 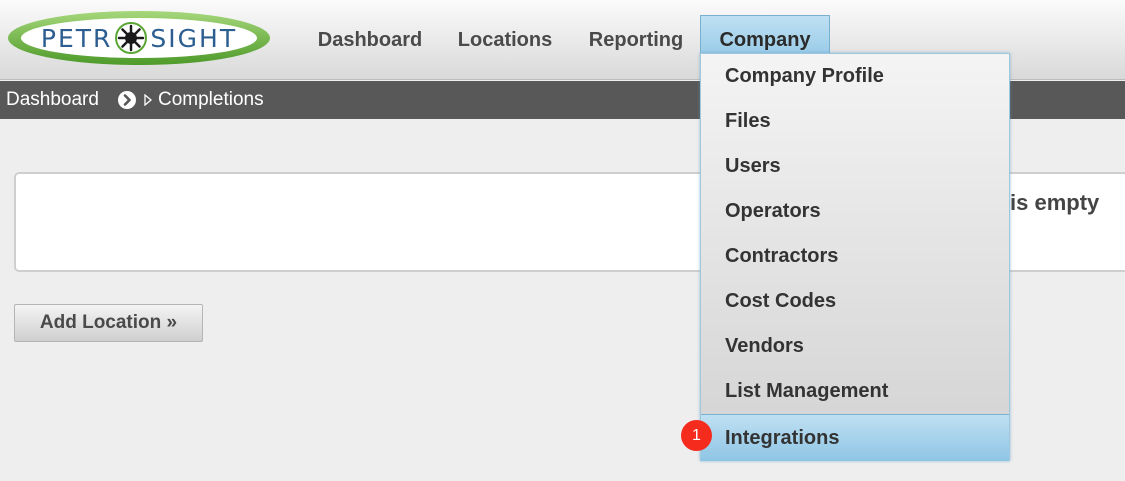 I want to click on petrosight-logo: PETR SIGHT, so click(x=139, y=38).